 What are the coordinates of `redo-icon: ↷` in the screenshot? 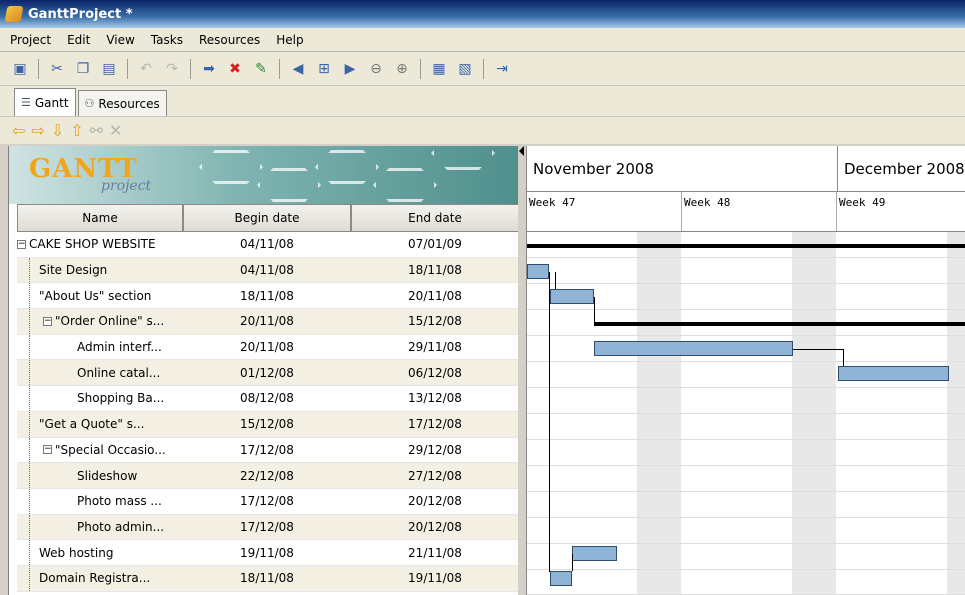 It's located at (172, 69).